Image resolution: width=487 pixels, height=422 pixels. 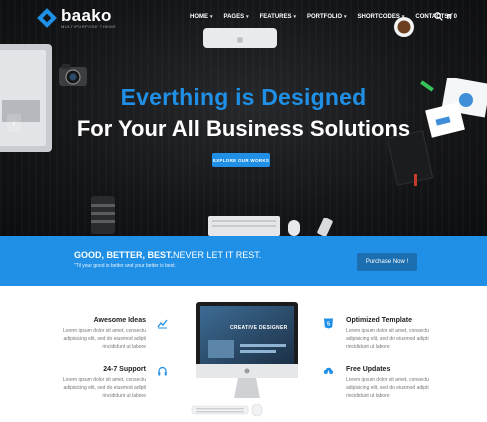 I want to click on explore-works-button: EXPLORE OUR WORKS, so click(x=241, y=160).